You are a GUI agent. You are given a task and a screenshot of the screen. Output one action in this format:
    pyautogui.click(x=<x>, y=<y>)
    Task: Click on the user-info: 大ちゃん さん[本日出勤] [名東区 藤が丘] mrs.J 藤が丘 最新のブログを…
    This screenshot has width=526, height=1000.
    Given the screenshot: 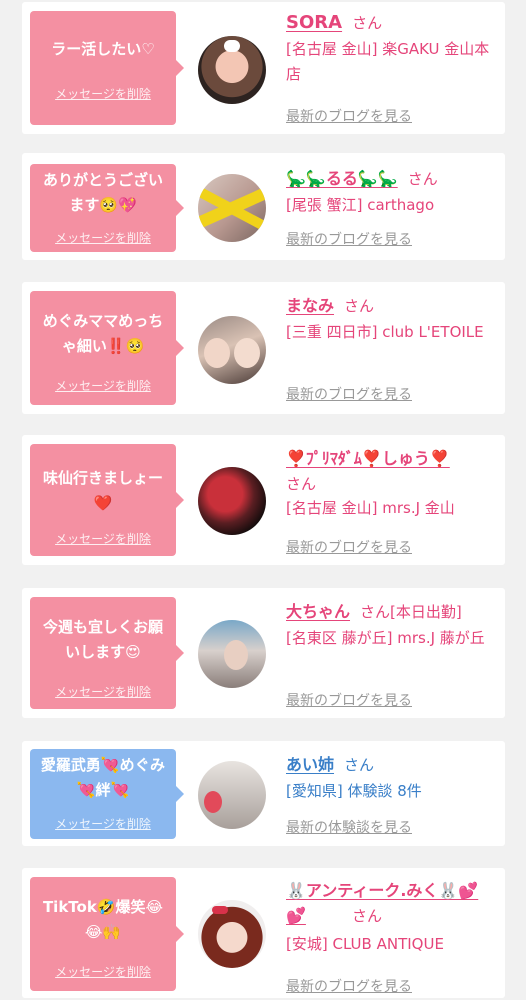 What is the action you would take?
    pyautogui.click(x=391, y=653)
    